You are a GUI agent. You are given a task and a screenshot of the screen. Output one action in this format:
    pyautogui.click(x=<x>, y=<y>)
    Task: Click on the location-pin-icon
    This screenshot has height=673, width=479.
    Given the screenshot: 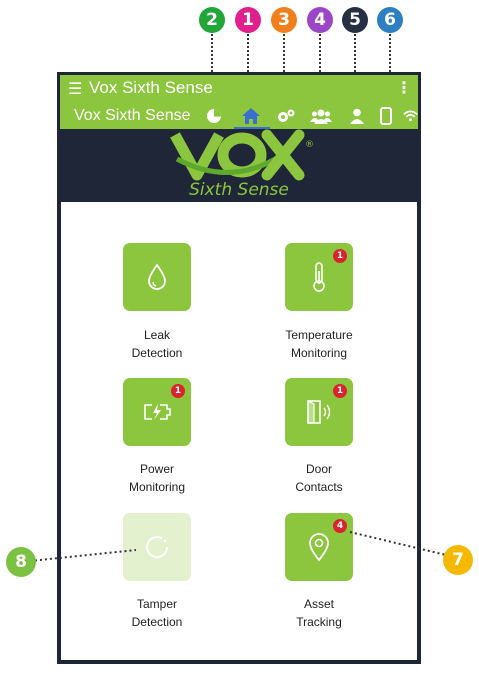 What is the action you would take?
    pyautogui.click(x=319, y=547)
    